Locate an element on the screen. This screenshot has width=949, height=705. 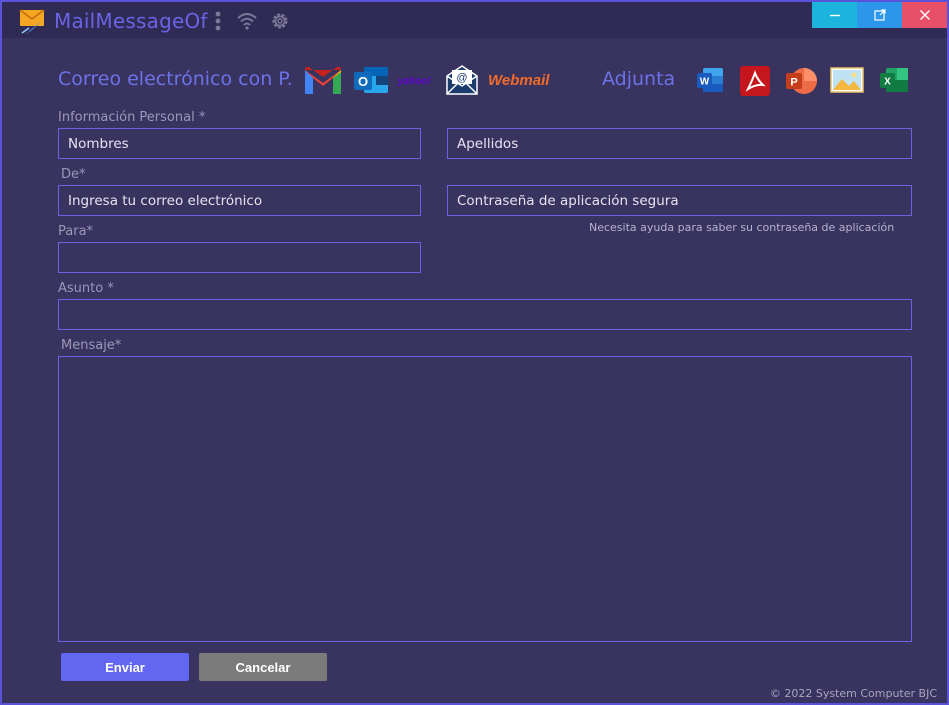
minimize-icon is located at coordinates (834, 15).